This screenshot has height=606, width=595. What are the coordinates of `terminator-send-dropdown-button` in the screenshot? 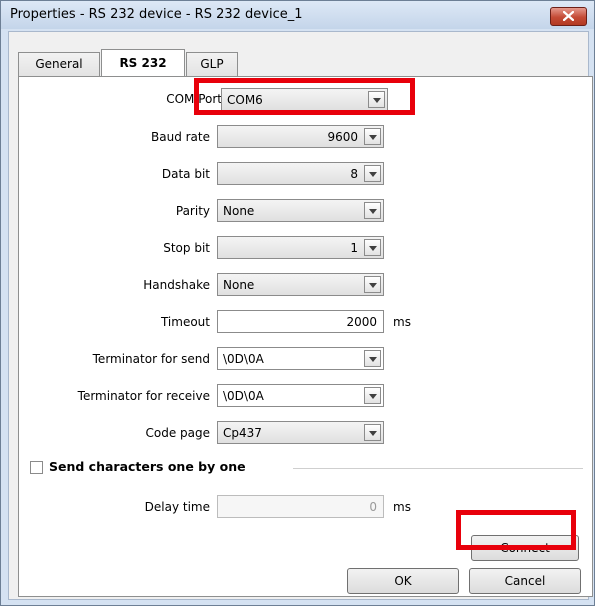 It's located at (372, 358).